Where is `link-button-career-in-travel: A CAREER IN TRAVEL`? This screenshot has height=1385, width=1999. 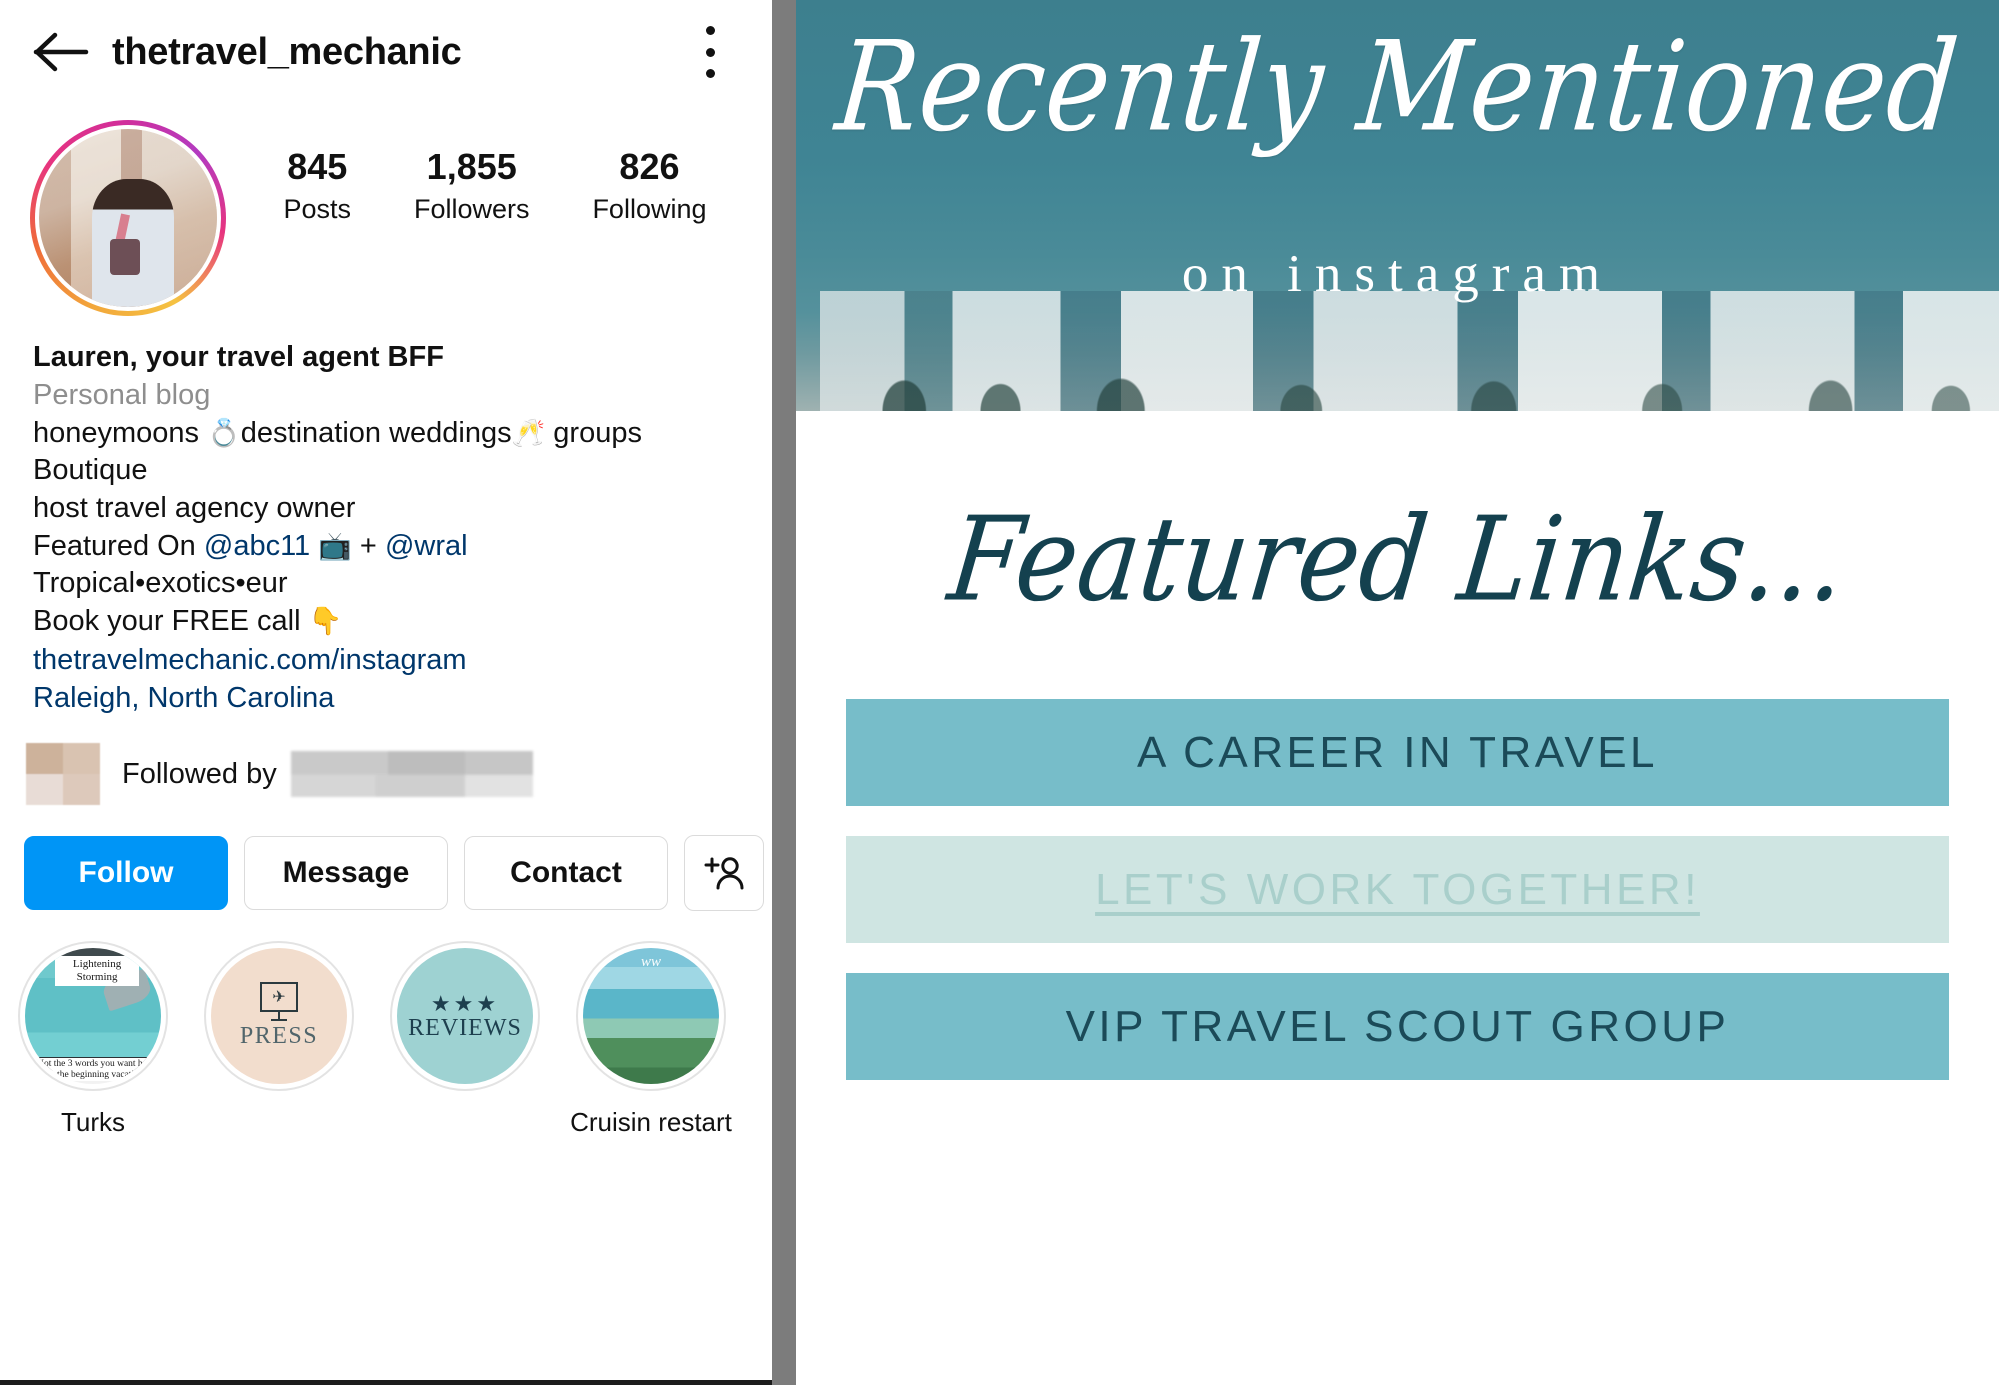
link-button-career-in-travel: A CAREER IN TRAVEL is located at coordinates (1397, 752).